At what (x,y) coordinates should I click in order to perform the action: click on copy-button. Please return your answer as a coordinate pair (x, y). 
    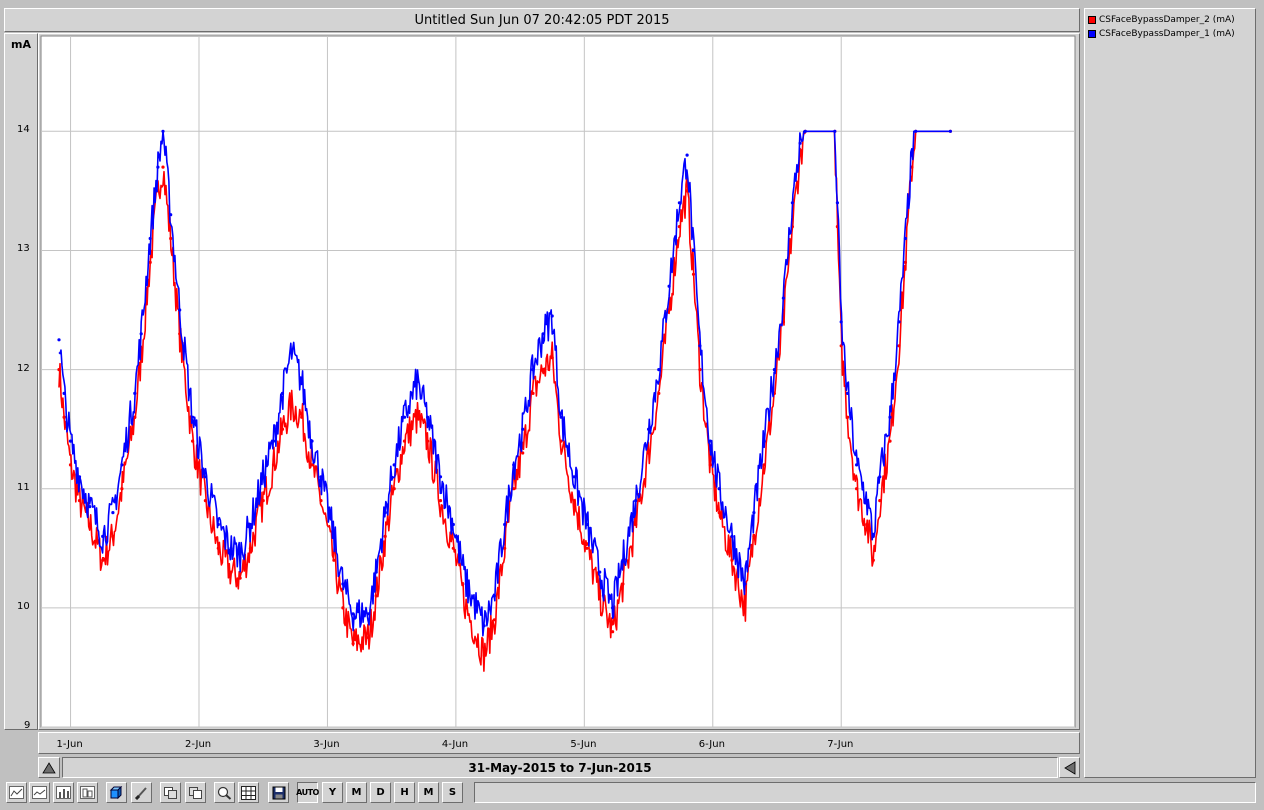
    Looking at the image, I should click on (170, 792).